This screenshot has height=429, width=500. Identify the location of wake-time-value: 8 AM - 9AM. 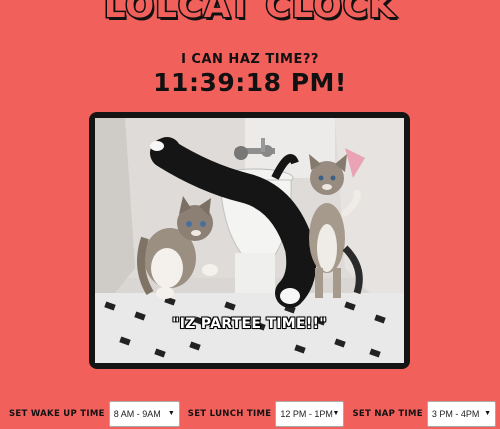
(137, 414).